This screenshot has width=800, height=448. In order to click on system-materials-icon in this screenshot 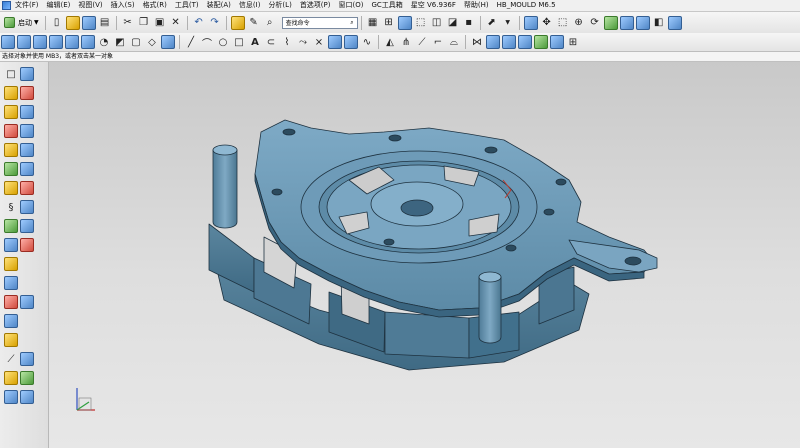, I will do `click(27, 359)`.